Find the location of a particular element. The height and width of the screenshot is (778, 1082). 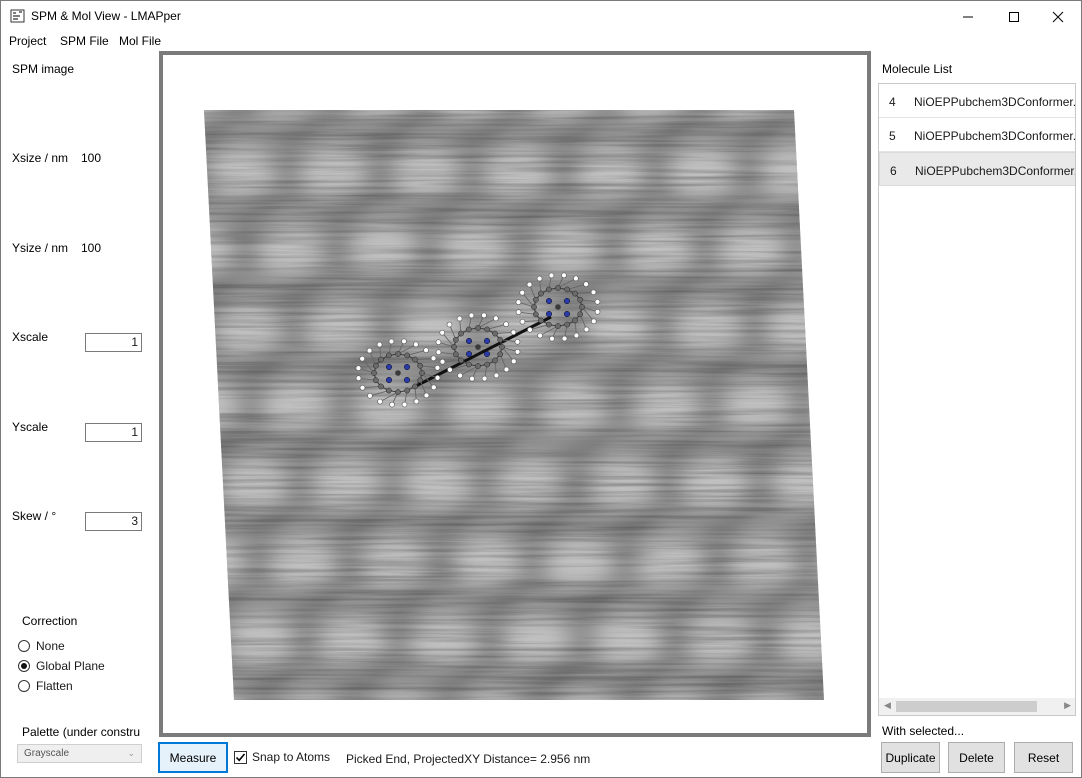

list-horizontal-scrollbar: ◀ ▶ is located at coordinates (977, 706).